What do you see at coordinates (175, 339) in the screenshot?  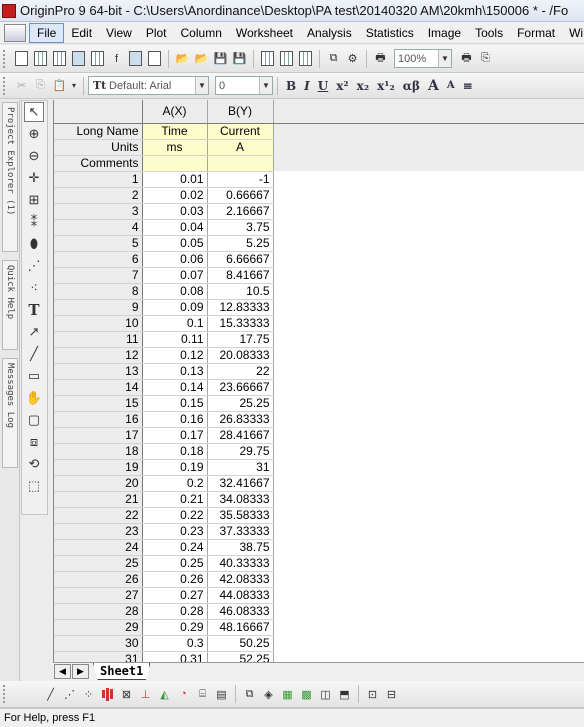 I see `cell-a: 0.11` at bounding box center [175, 339].